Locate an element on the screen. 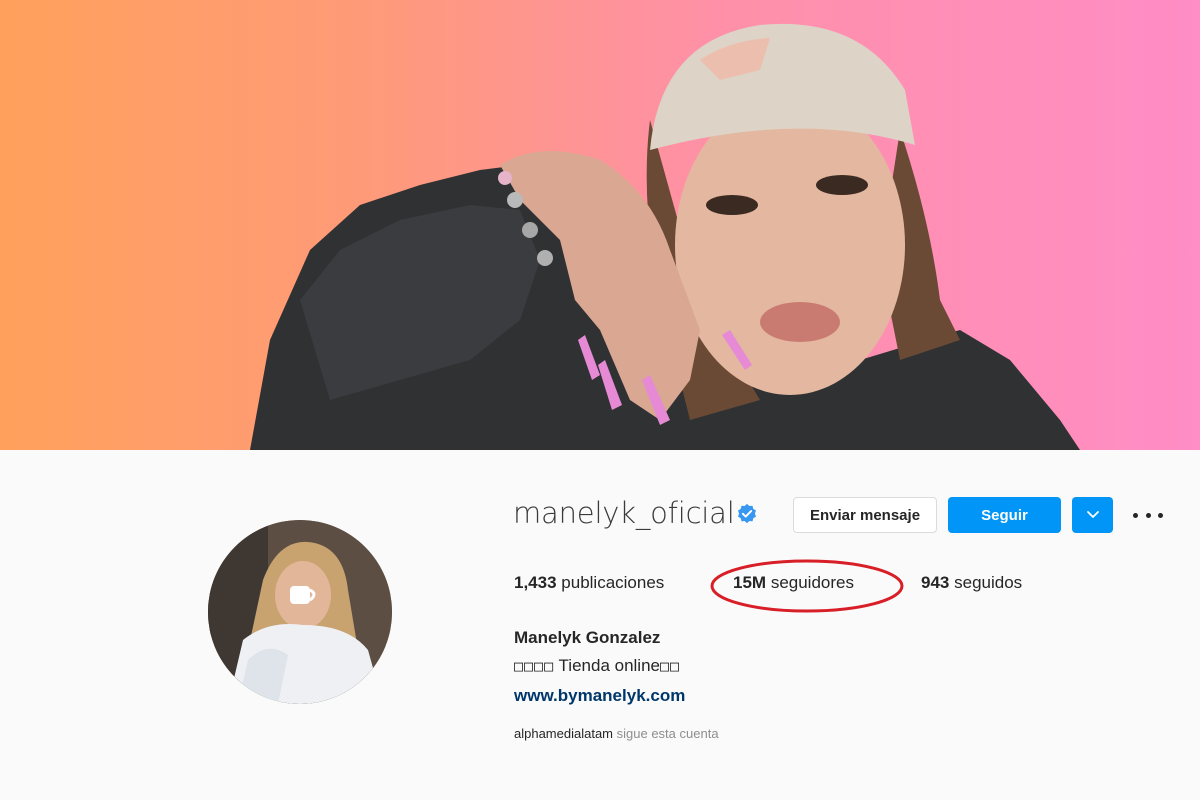 This screenshot has height=800, width=1200. chevron-down-icon is located at coordinates (1092, 514).